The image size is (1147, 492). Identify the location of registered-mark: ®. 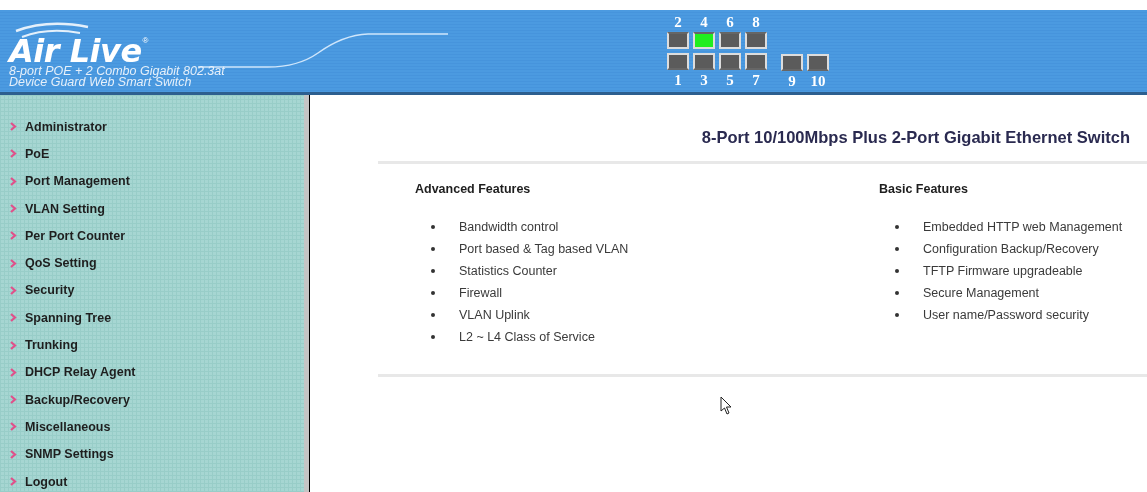
(145, 40).